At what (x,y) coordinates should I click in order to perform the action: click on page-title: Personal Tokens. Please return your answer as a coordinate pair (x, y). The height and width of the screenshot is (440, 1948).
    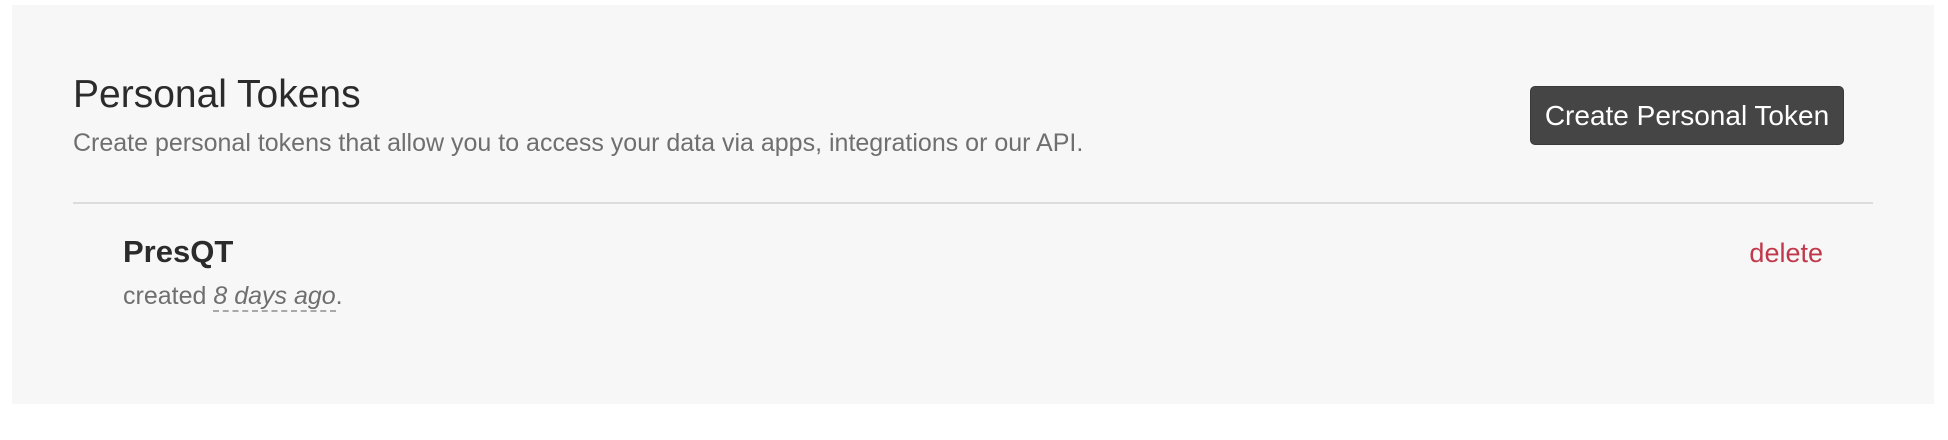
    Looking at the image, I should click on (217, 94).